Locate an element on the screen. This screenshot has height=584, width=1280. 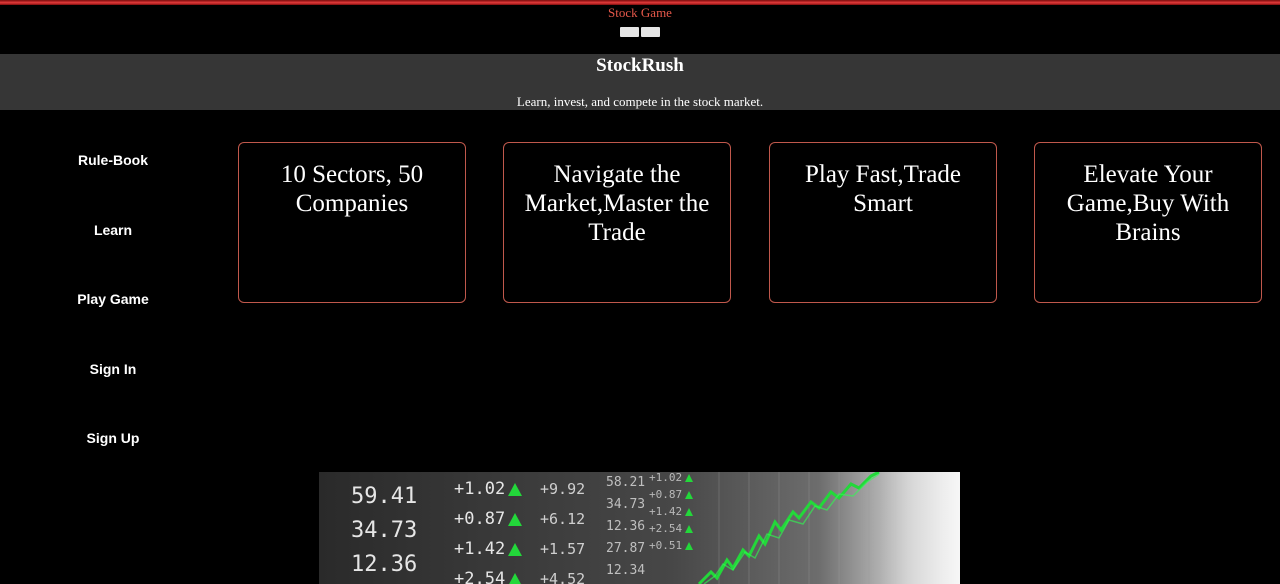
feature-card-navigate: Navigate the Market,Master the Trade is located at coordinates (617, 222).